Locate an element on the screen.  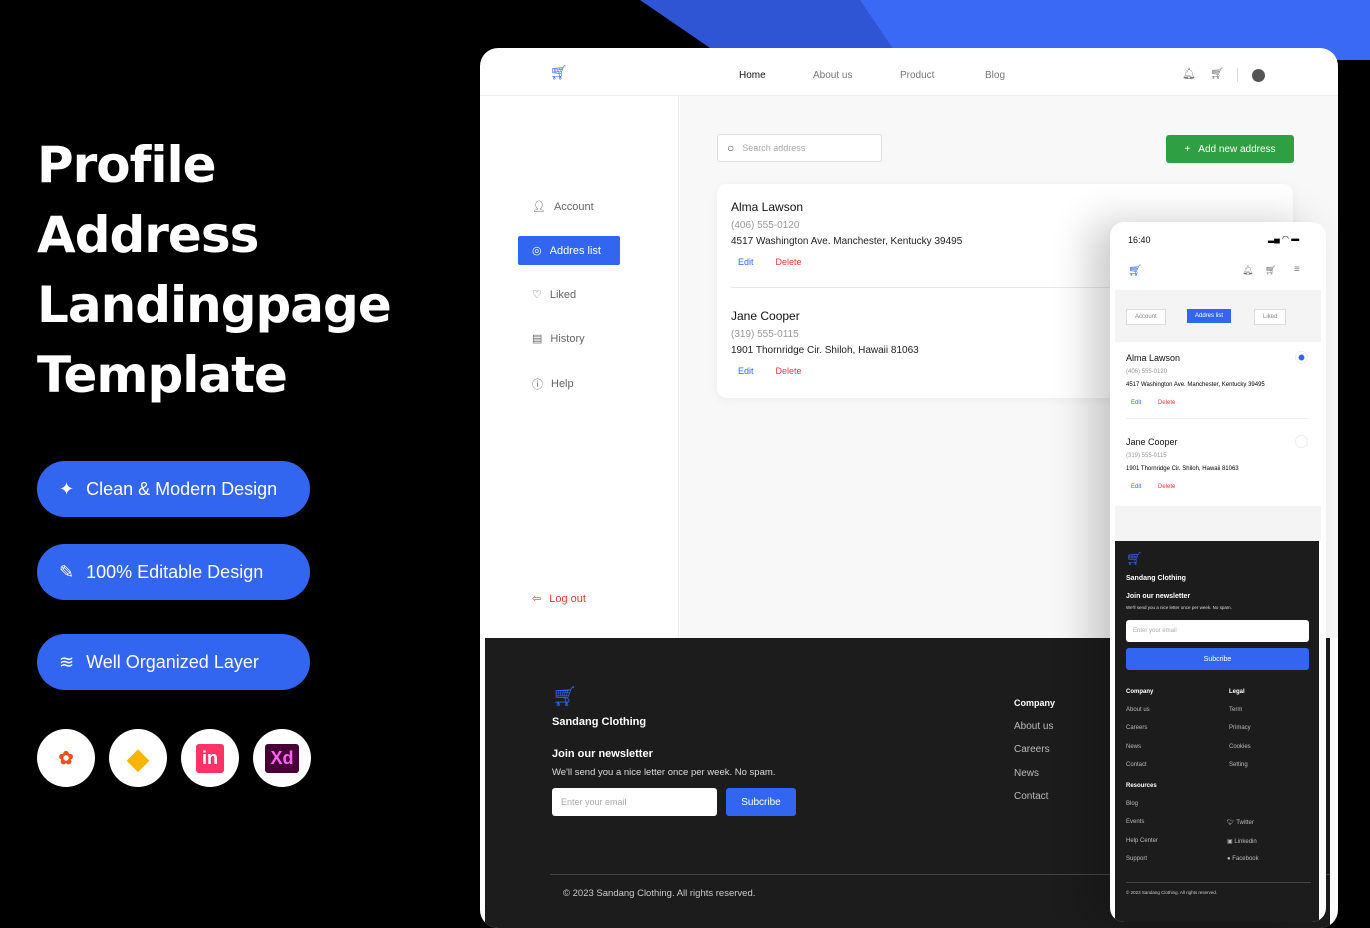
info-icon: ⓘ is located at coordinates (537, 385).